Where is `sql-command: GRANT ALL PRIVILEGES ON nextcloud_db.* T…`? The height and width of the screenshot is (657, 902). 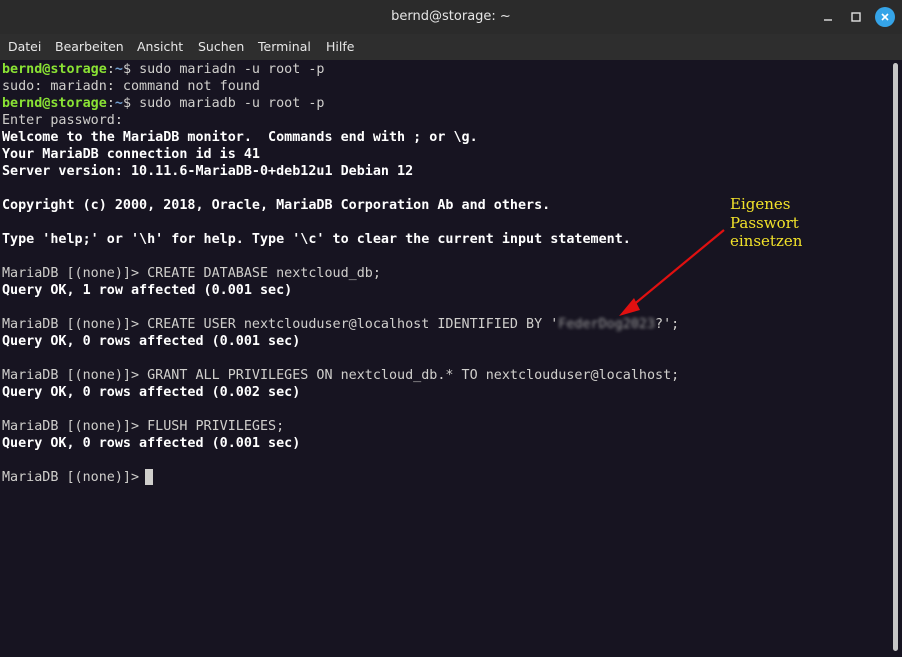
sql-command: GRANT ALL PRIVILEGES ON nextcloud_db.* T… is located at coordinates (413, 375).